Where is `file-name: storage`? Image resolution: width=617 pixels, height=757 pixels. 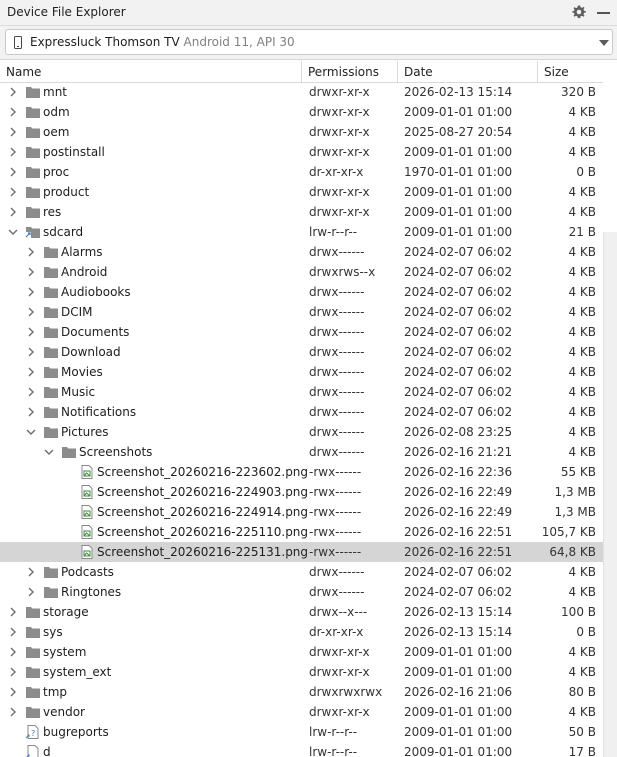 file-name: storage is located at coordinates (66, 612).